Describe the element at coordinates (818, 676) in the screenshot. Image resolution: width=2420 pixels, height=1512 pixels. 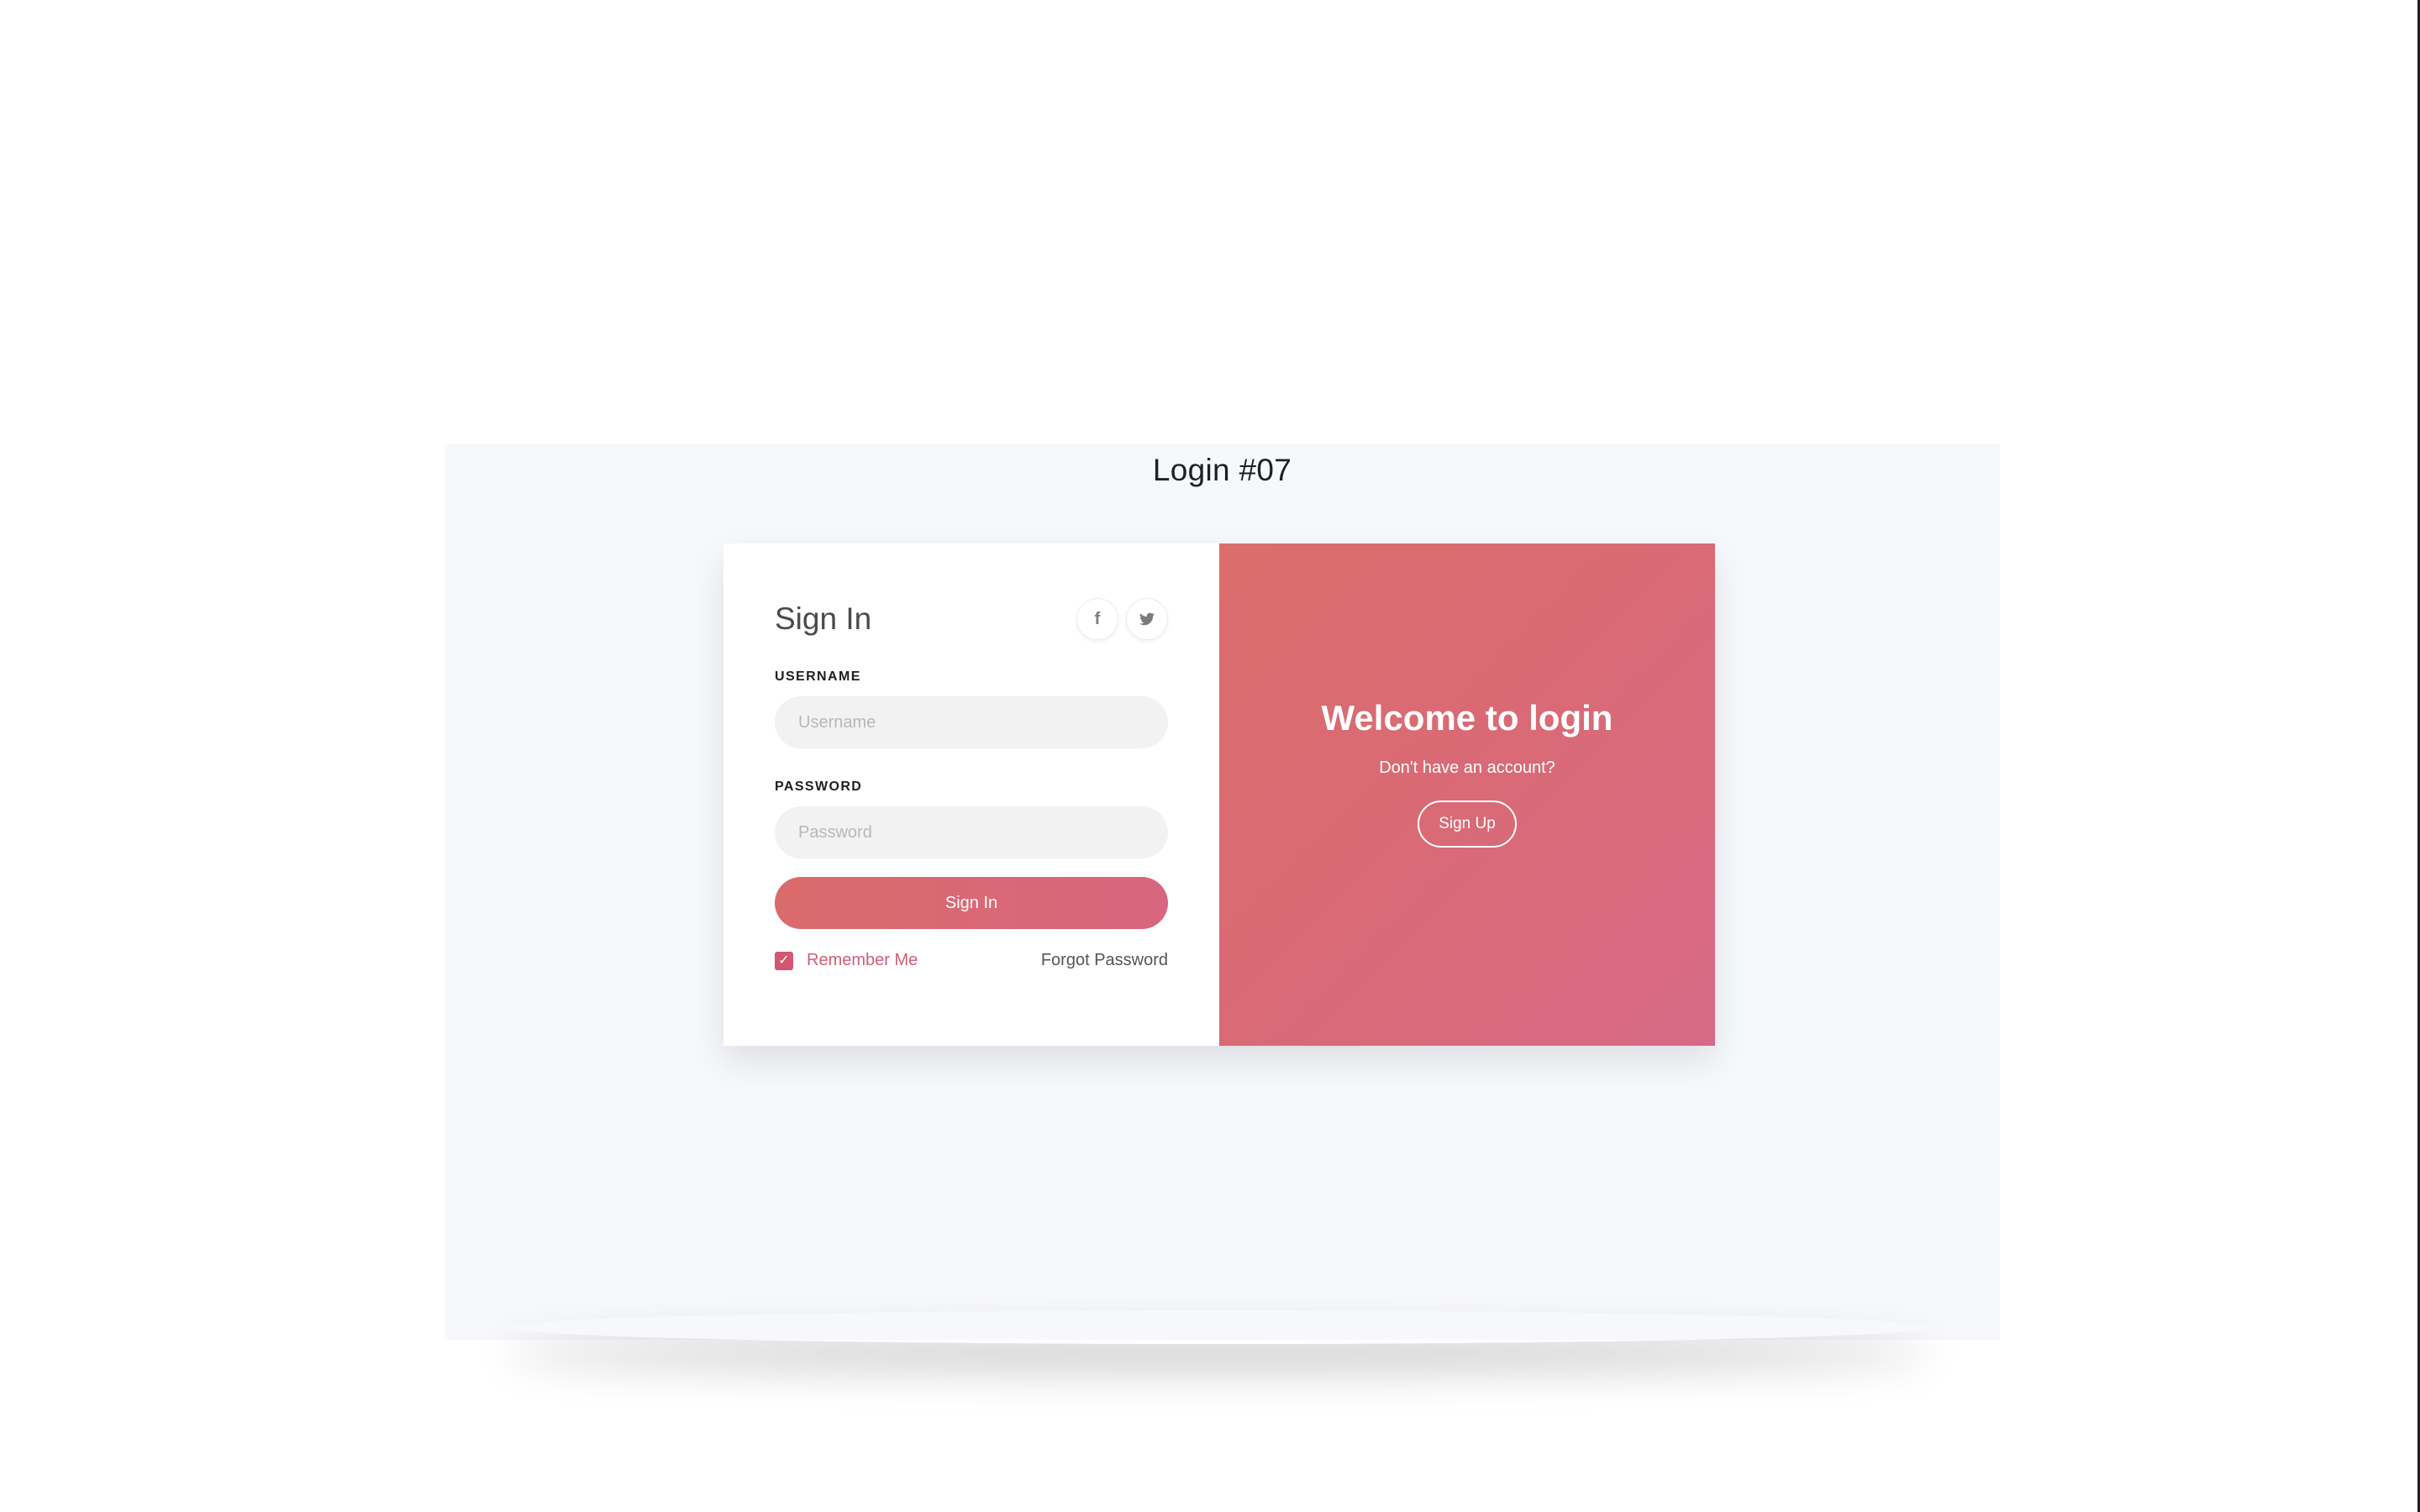
I see `username-label: USERNAME` at that location.